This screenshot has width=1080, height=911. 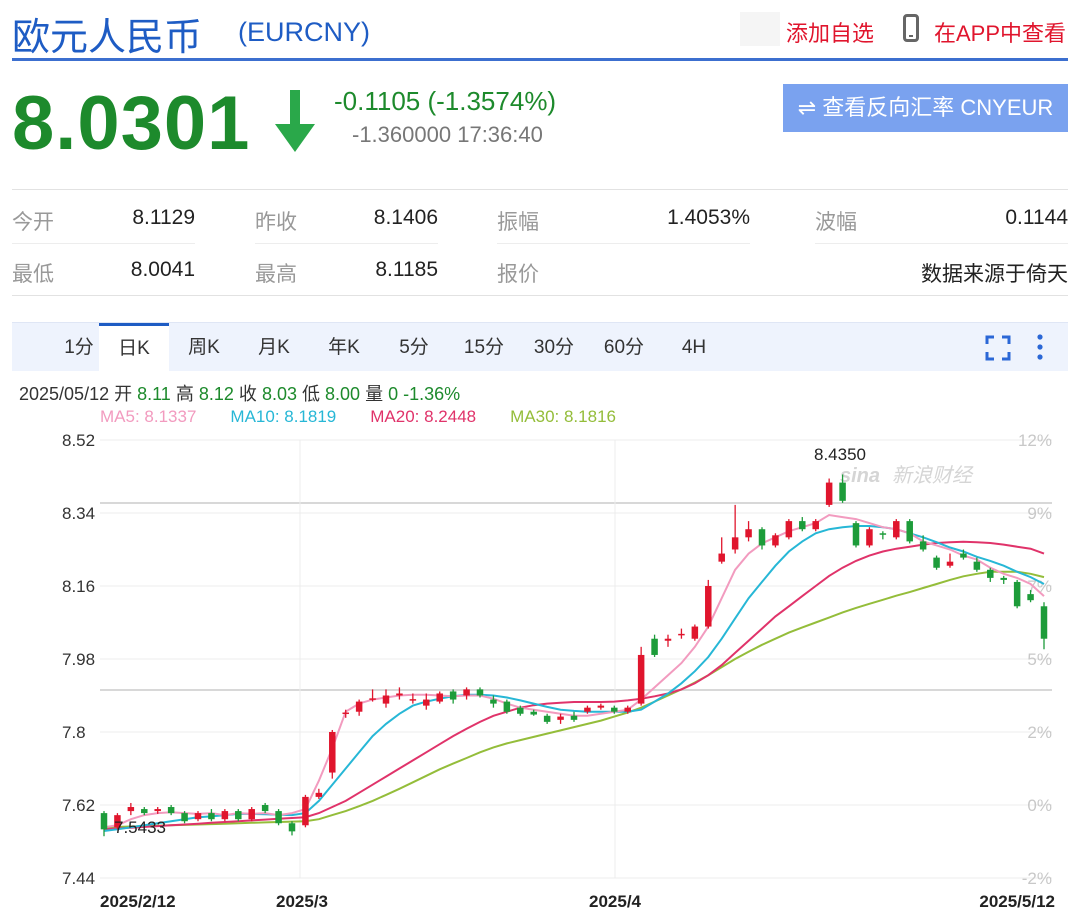 What do you see at coordinates (1040, 347) in the screenshot?
I see `more-options-icon` at bounding box center [1040, 347].